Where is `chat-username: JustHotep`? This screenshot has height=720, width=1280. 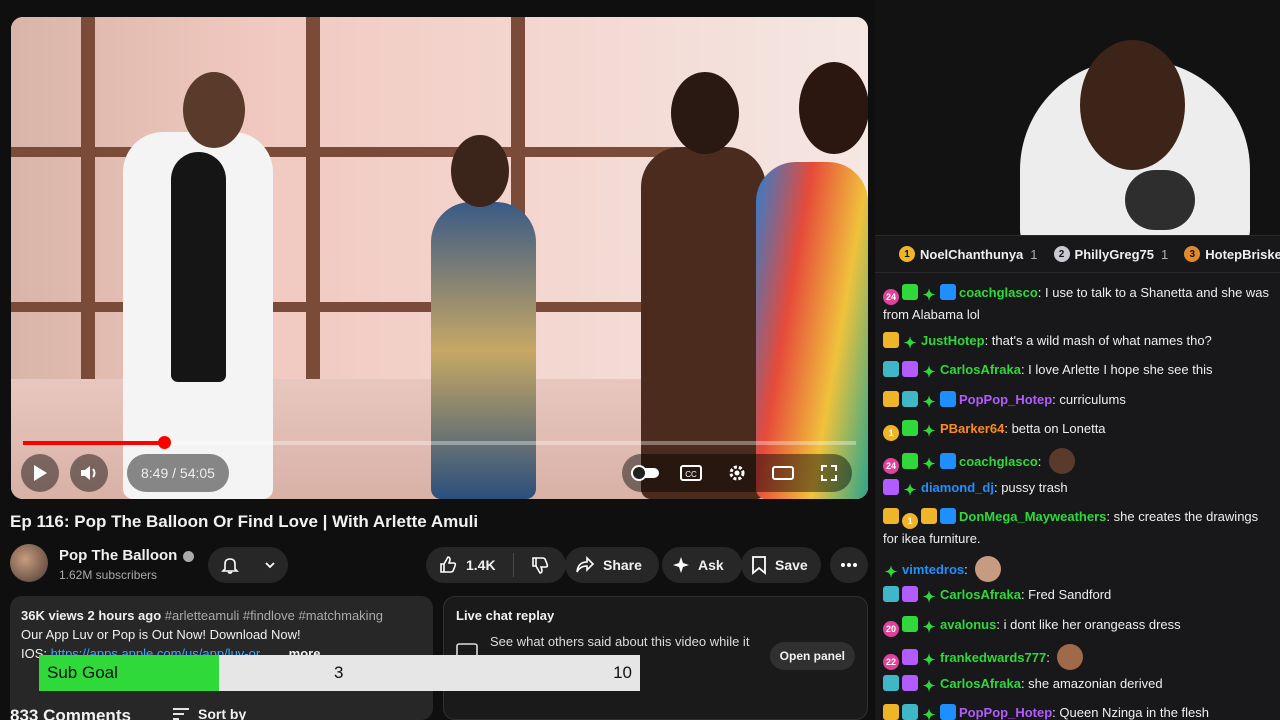
chat-username: JustHotep is located at coordinates (953, 340).